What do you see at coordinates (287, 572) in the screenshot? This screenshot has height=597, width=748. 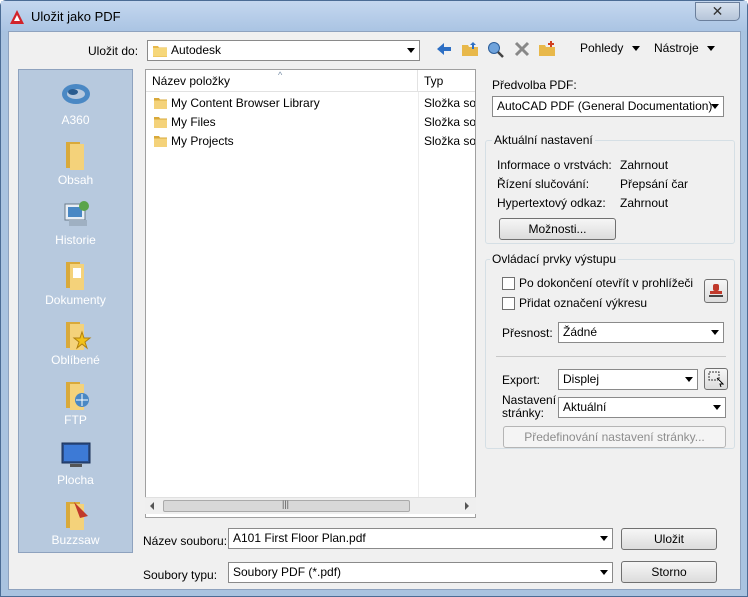 I see `filetype-value: Soubory PDF (*.pdf)` at bounding box center [287, 572].